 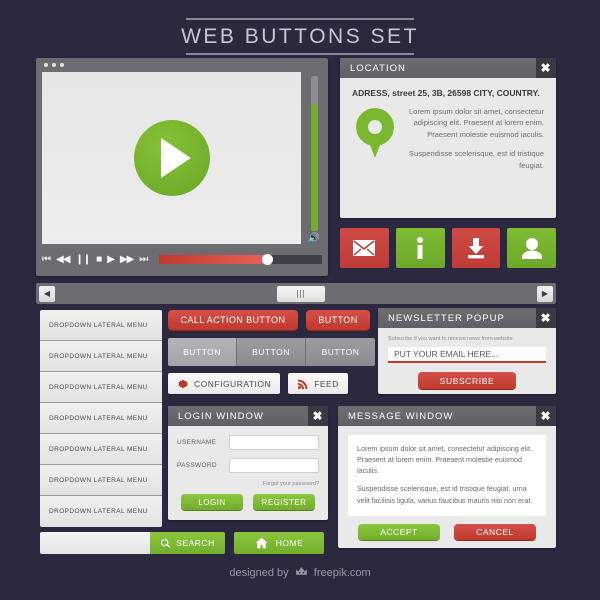 What do you see at coordinates (467, 380) in the screenshot?
I see `subscribe-button: SUBSCRIBE` at bounding box center [467, 380].